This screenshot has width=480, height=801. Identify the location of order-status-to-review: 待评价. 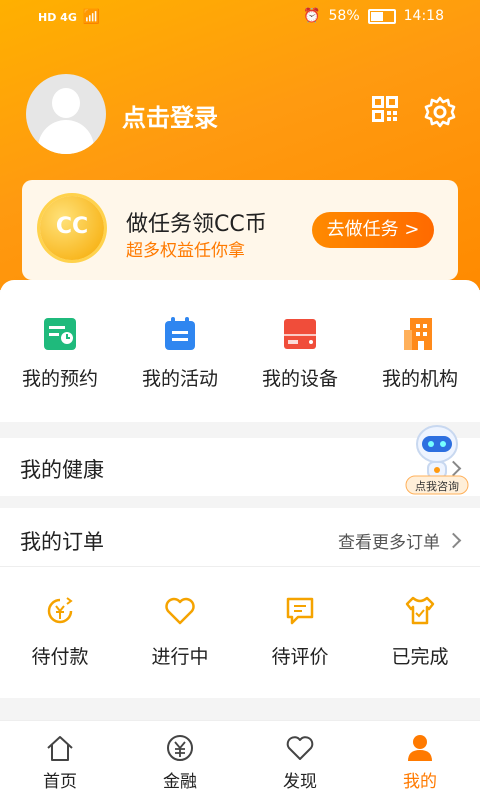
(300, 631).